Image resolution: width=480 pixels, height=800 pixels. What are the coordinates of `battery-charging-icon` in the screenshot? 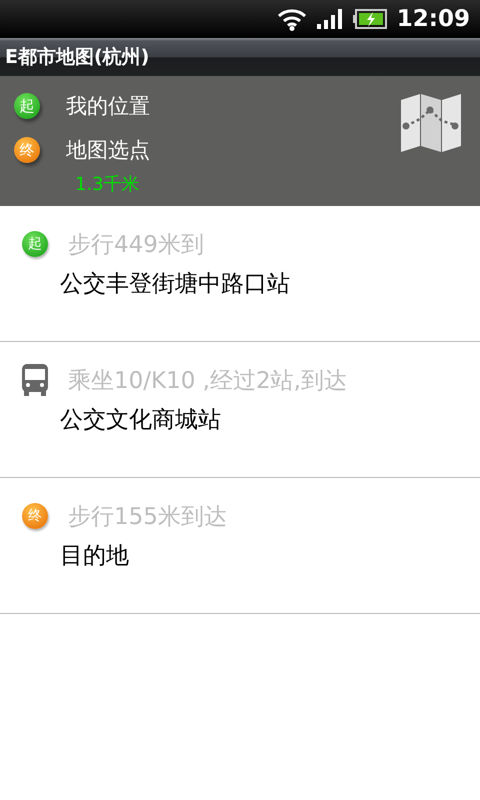 It's located at (369, 19).